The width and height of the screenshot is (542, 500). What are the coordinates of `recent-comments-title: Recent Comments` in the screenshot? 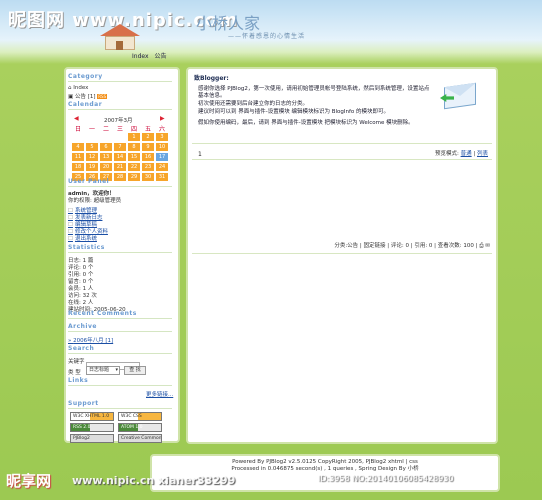 It's located at (102, 313).